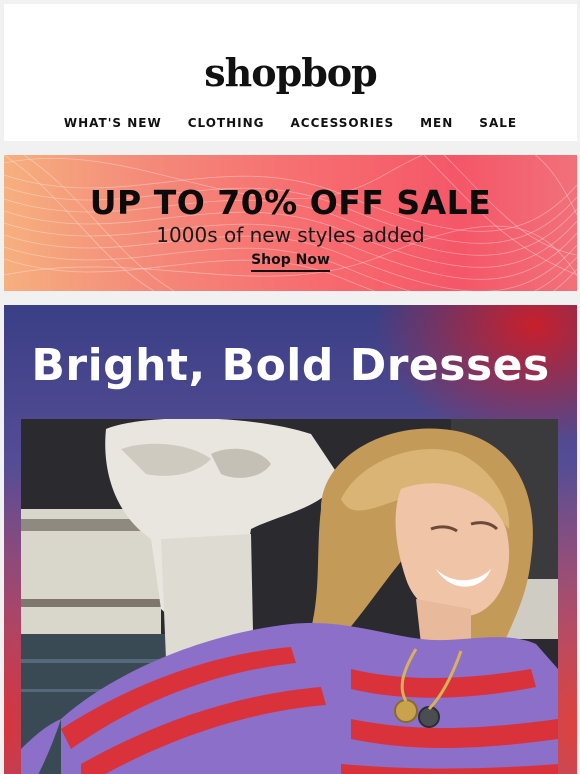 The image size is (580, 774). Describe the element at coordinates (290, 202) in the screenshot. I see `banner-title: UP TO 70% OFF SALE` at that location.